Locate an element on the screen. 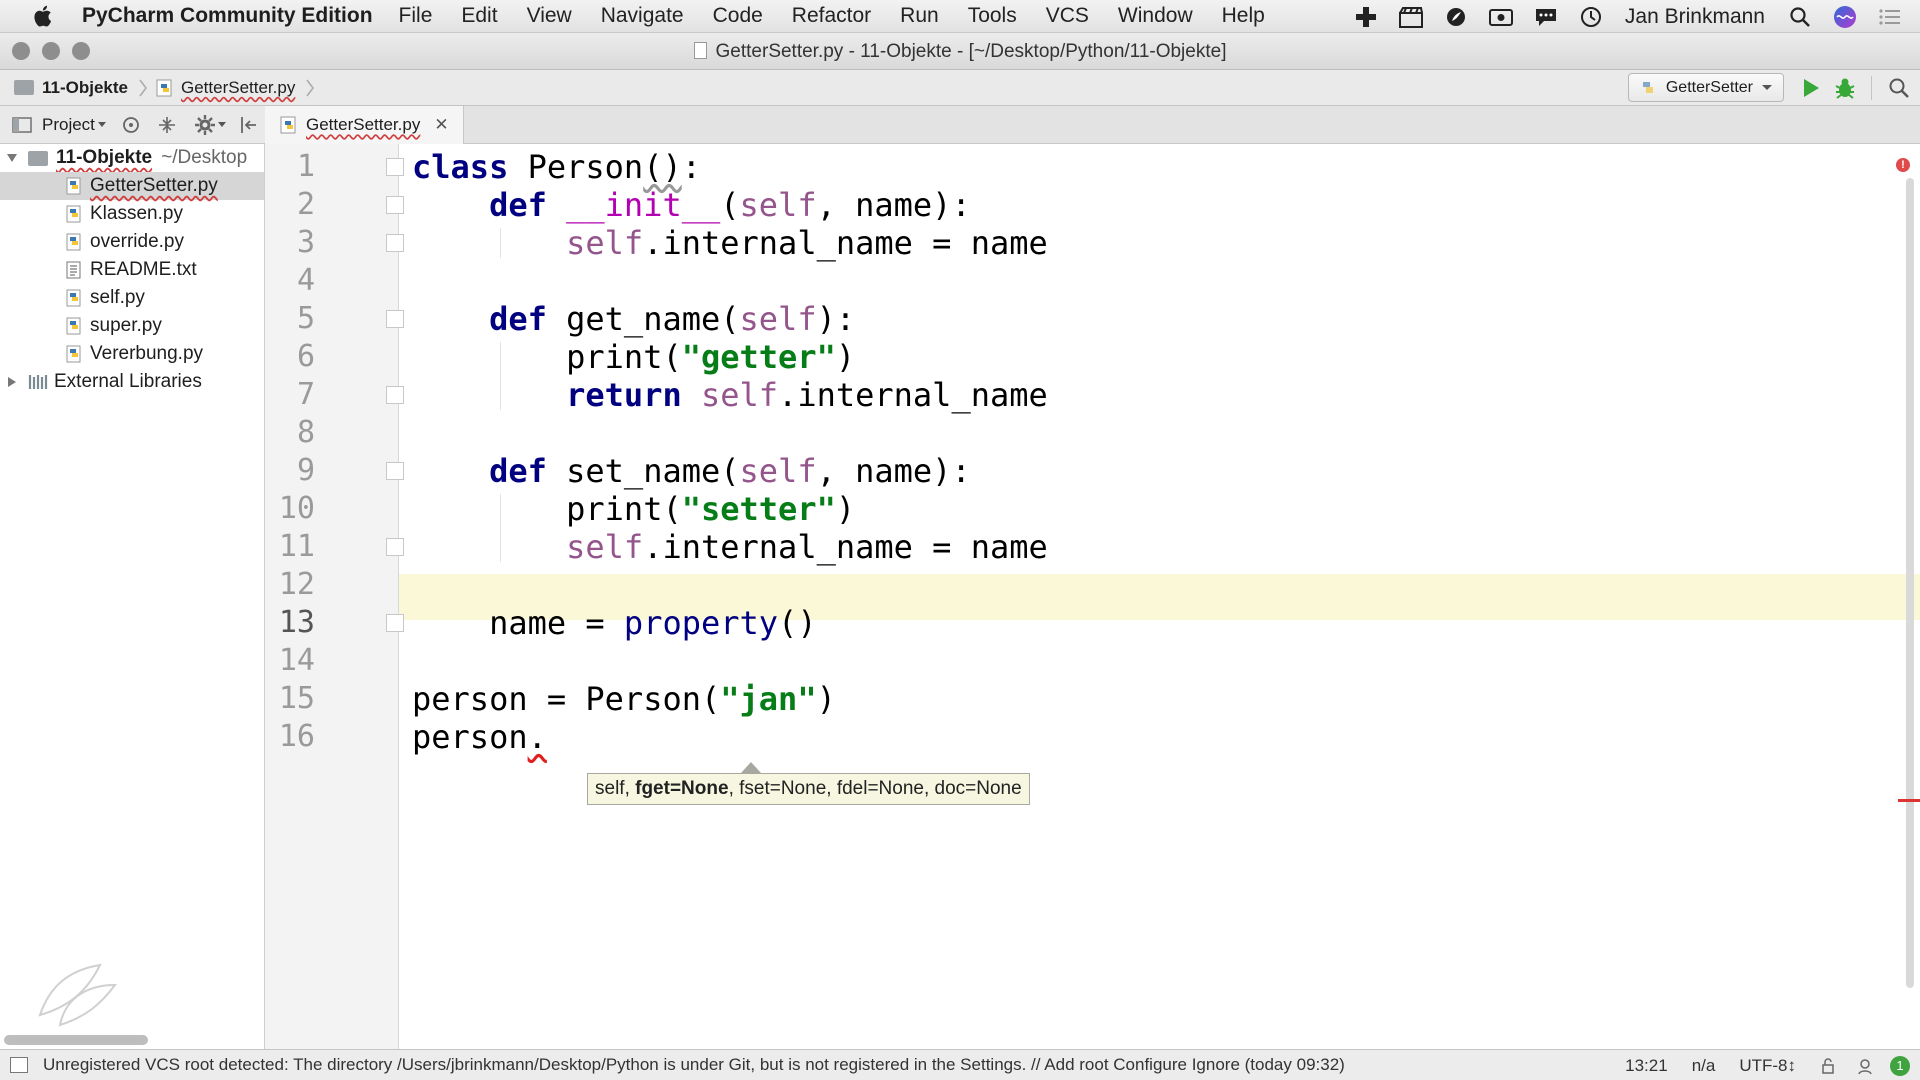 The height and width of the screenshot is (1080, 1920). document-icon is located at coordinates (700, 50).